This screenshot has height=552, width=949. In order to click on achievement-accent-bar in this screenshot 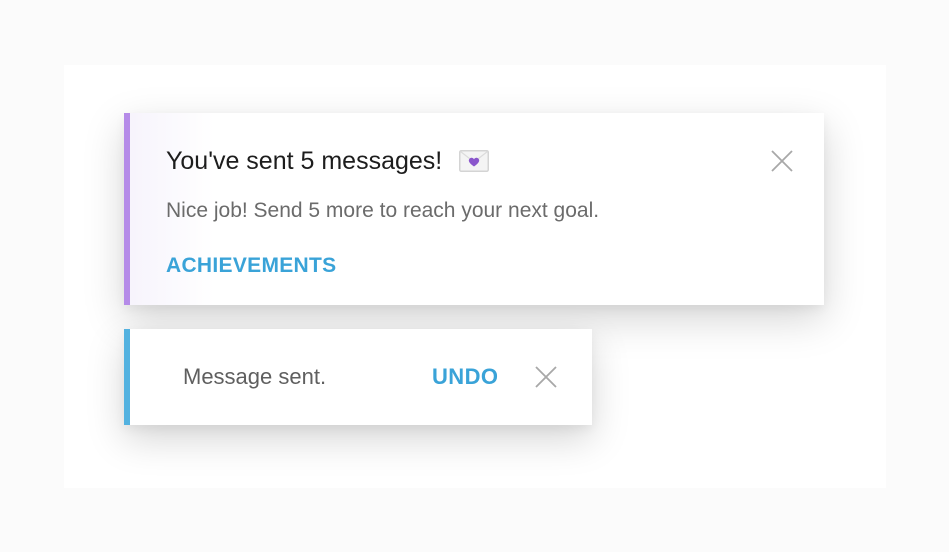, I will do `click(127, 209)`.